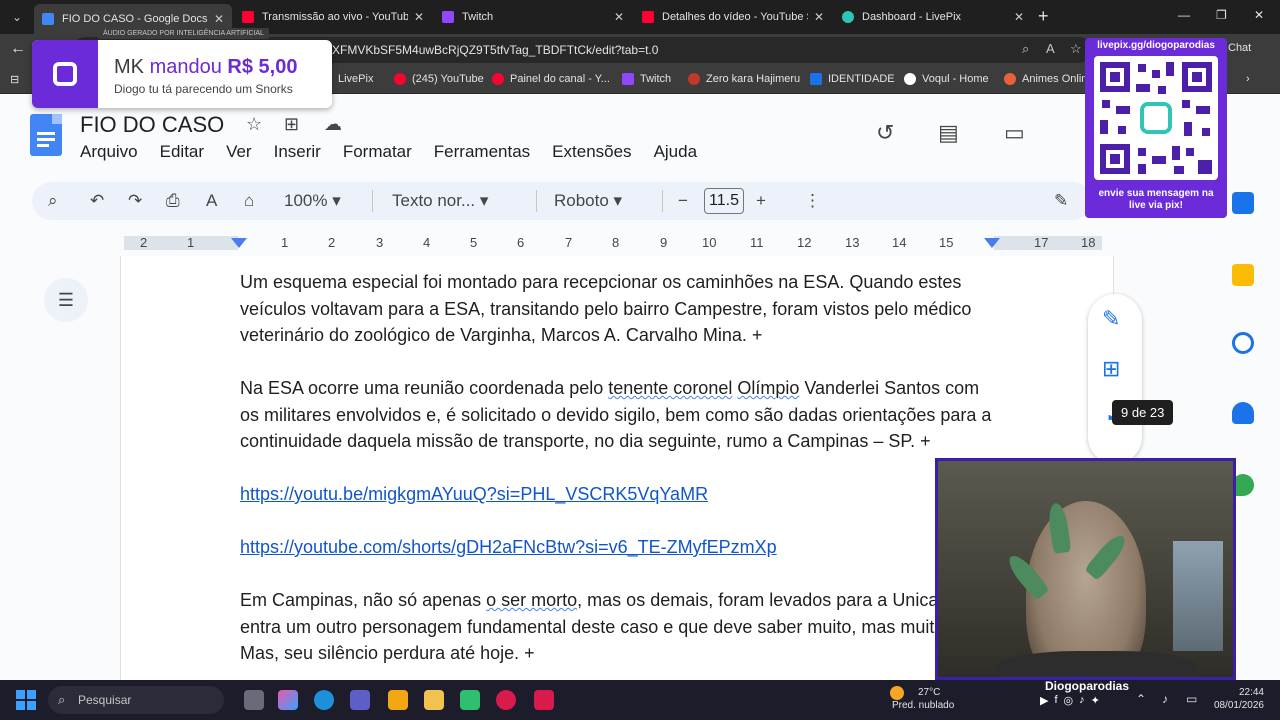  Describe the element at coordinates (439, 79) in the screenshot. I see `bookmark-youtube: (245) YouTube` at that location.